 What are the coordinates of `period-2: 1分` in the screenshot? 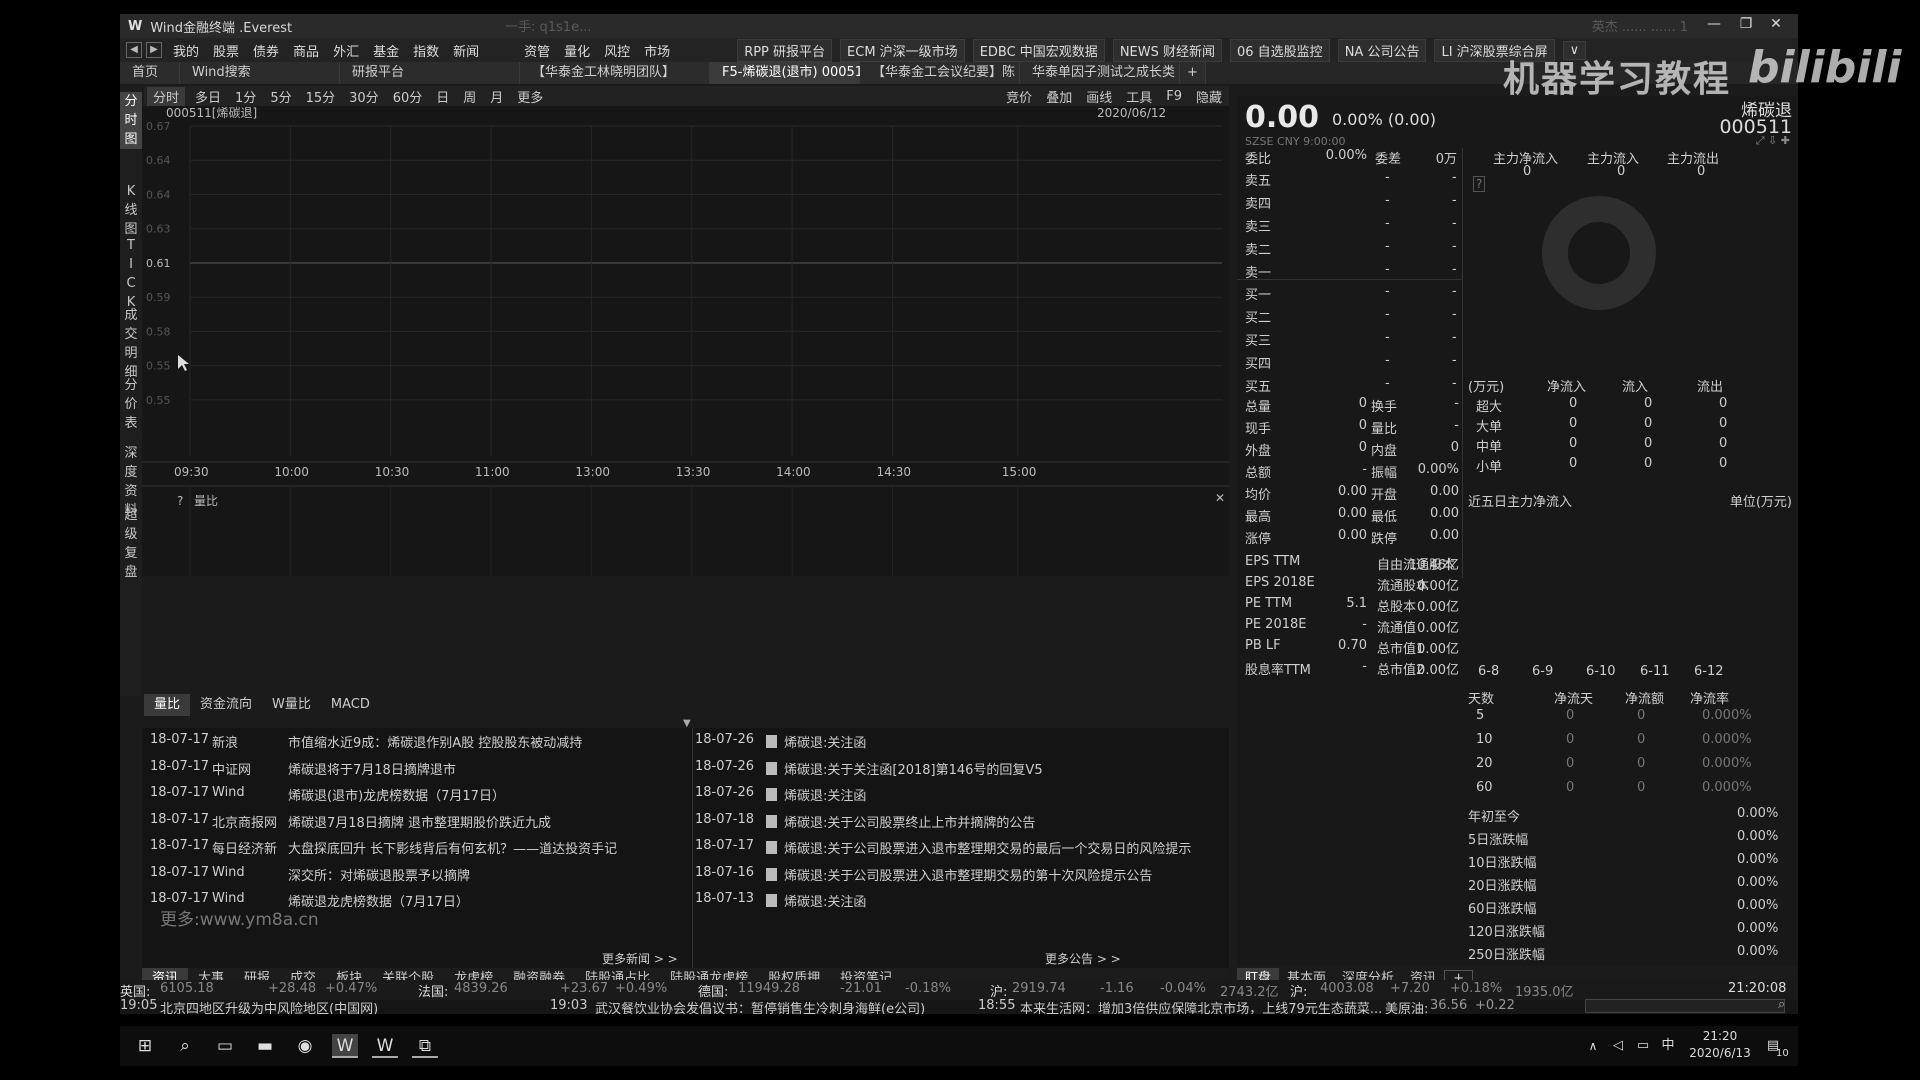 It's located at (245, 96).